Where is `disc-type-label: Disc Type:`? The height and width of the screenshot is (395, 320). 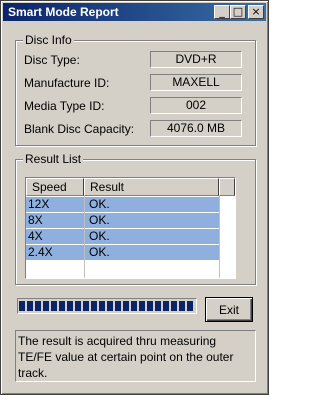 disc-type-label: Disc Type: is located at coordinates (52, 60).